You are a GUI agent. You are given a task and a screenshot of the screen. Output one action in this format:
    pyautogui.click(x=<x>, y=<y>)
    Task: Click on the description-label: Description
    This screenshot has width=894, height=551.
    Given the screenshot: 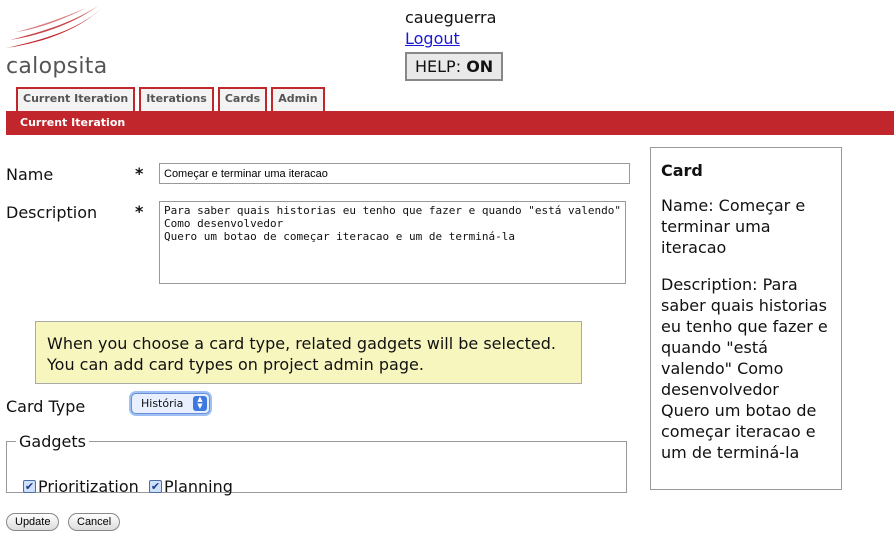 What is the action you would take?
    pyautogui.click(x=52, y=212)
    